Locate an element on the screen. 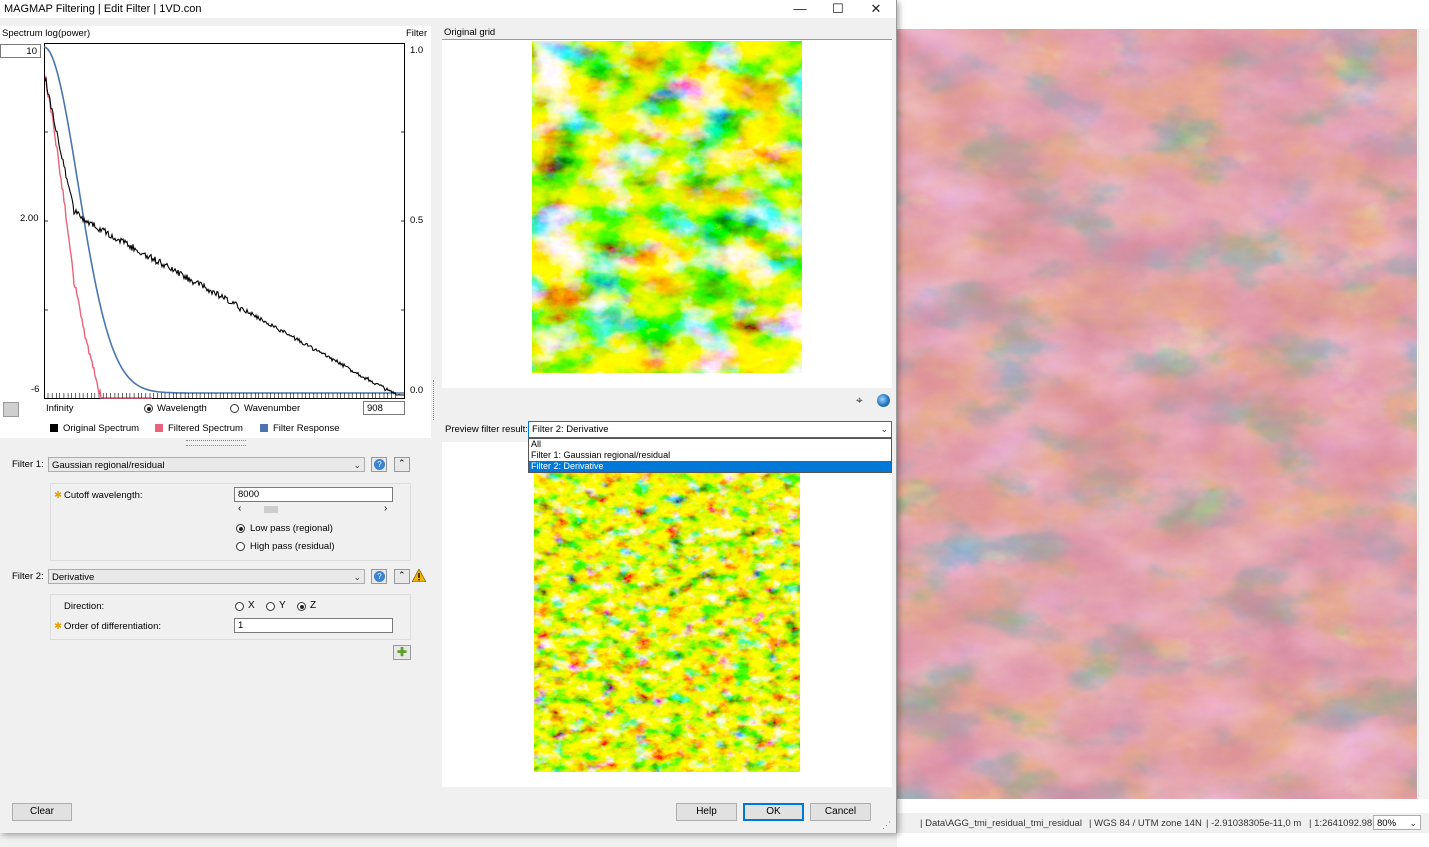 This screenshot has width=1429, height=847. filter2-type-select: Derivative ⌄ is located at coordinates (206, 576).